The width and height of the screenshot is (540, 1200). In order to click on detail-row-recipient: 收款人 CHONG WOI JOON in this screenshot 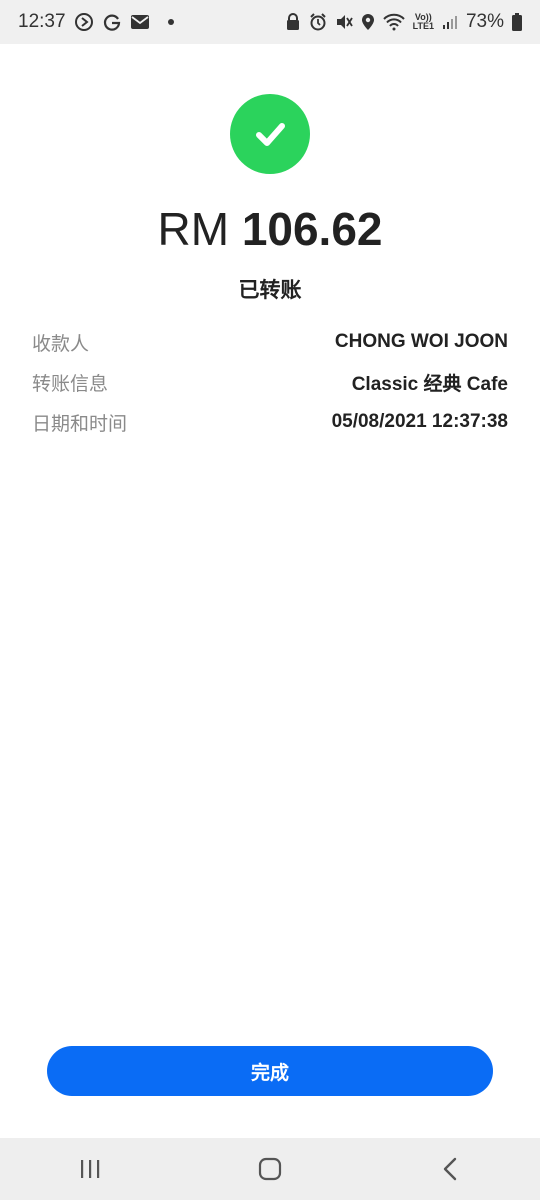, I will do `click(270, 342)`.